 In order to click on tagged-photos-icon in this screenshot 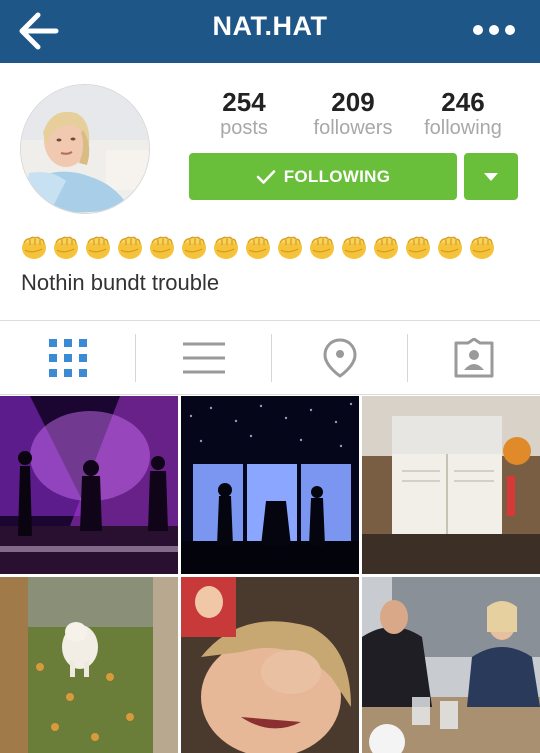, I will do `click(474, 358)`.